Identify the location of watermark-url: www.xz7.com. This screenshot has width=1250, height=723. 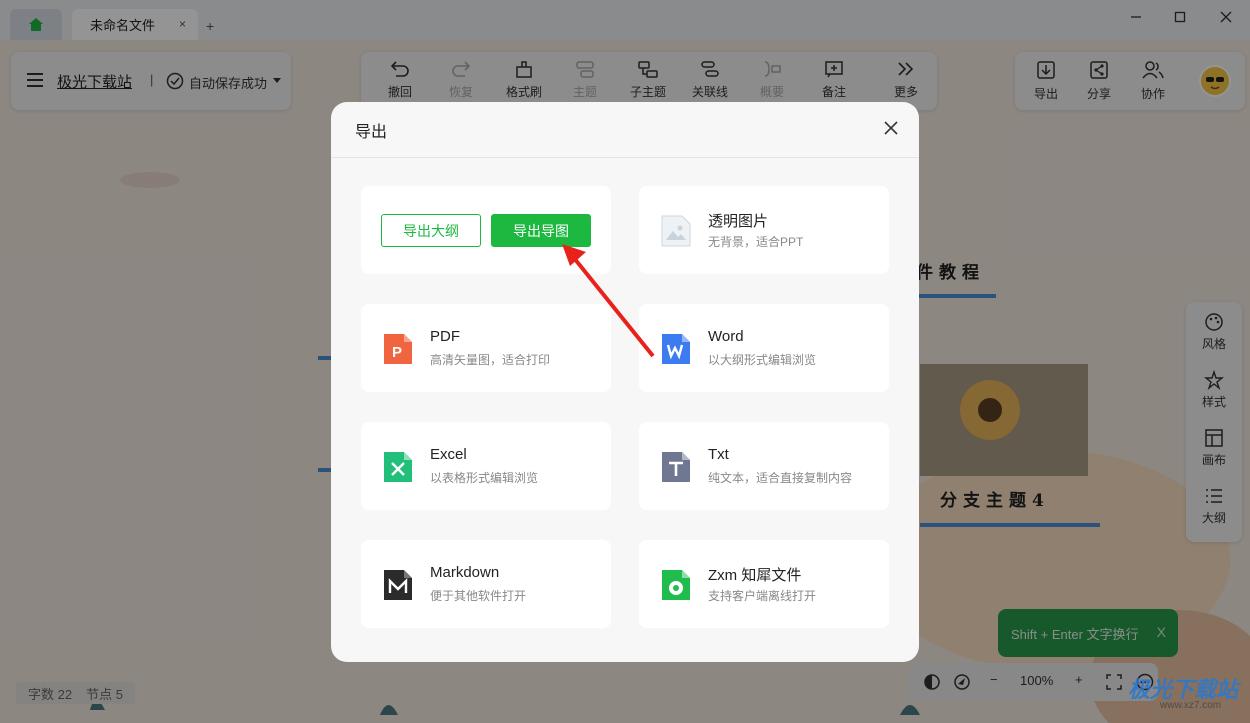
(1191, 705).